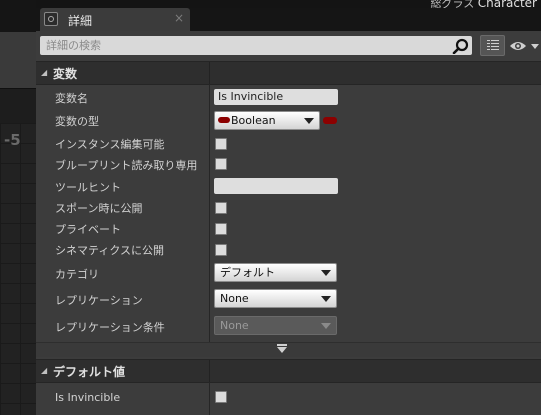  I want to click on row-default-is-invincible: Is Invincible, so click(288, 397).